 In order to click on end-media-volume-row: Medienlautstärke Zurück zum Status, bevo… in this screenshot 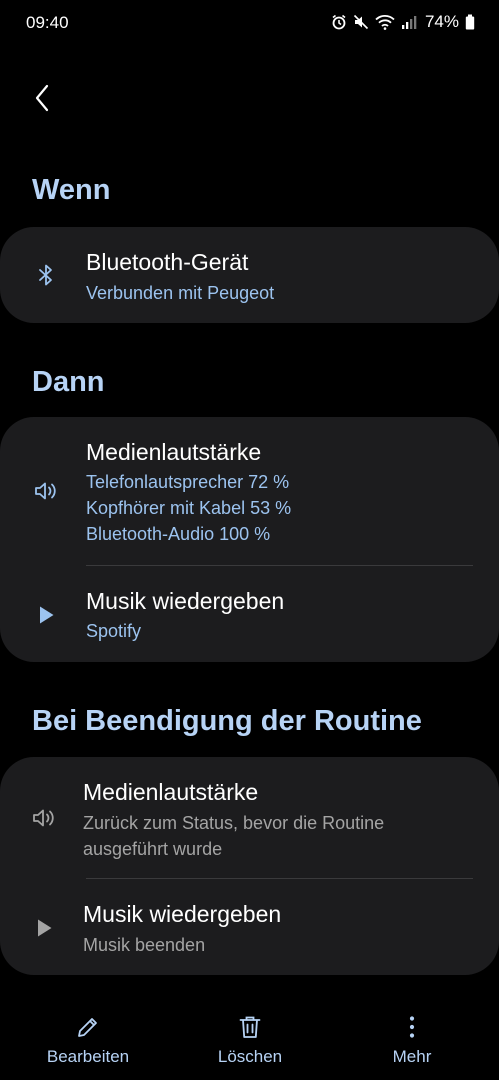, I will do `click(249, 817)`.